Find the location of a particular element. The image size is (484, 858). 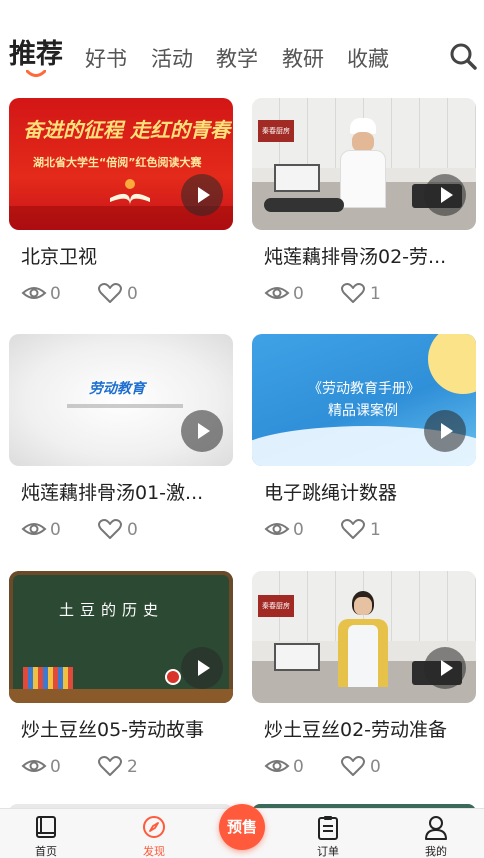

nav-home-label: 首页 is located at coordinates (46, 851).